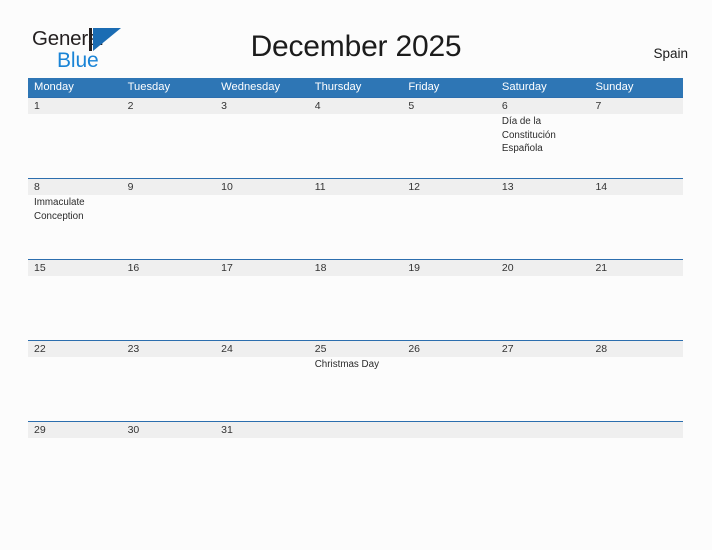 The width and height of the screenshot is (712, 550). I want to click on weekday-header-tuesday: Tuesday, so click(149, 87).